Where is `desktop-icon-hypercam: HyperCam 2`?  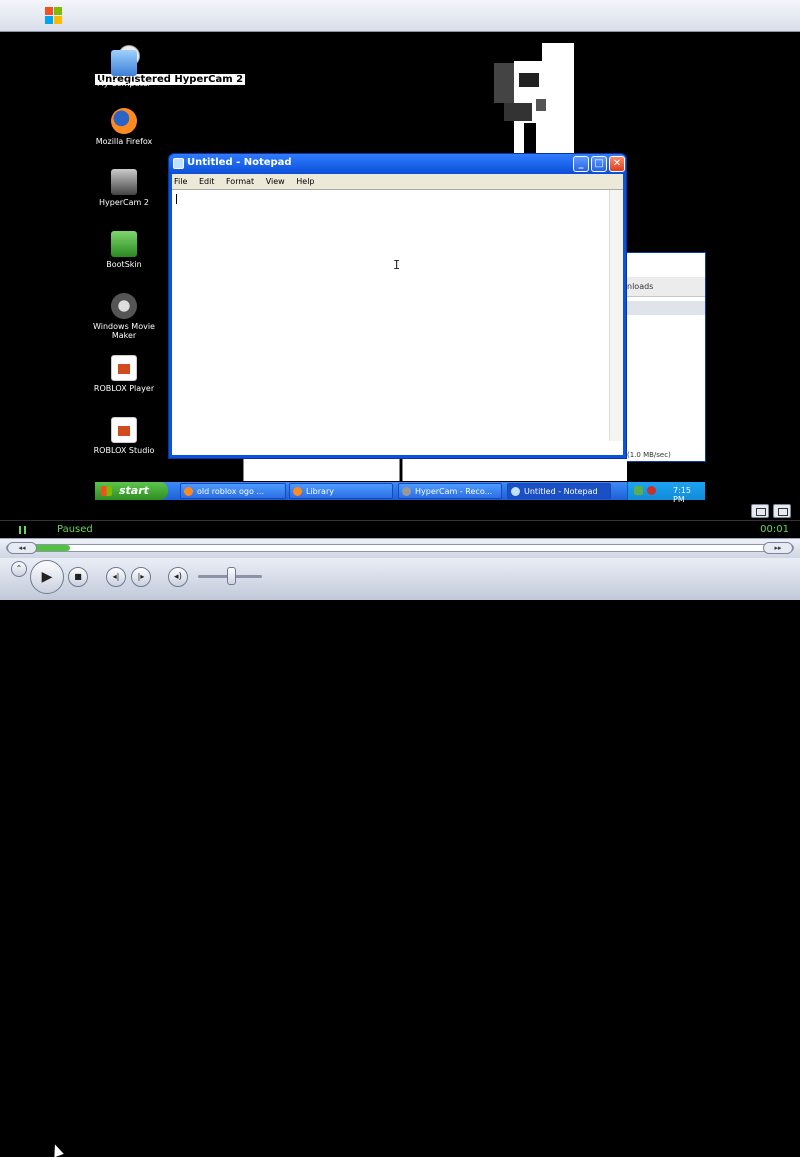
desktop-icon-hypercam: HyperCam 2 is located at coordinates (124, 188).